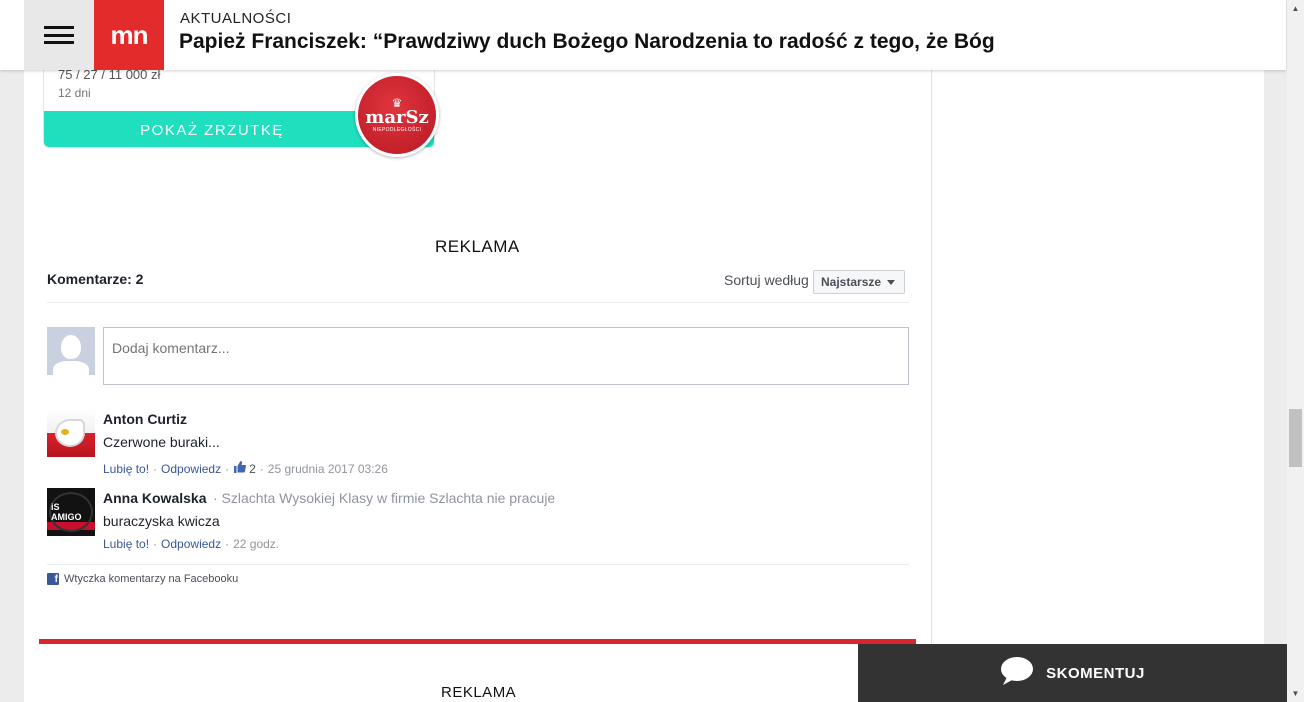  Describe the element at coordinates (252, 468) in the screenshot. I see `comment-like-count: 2` at that location.